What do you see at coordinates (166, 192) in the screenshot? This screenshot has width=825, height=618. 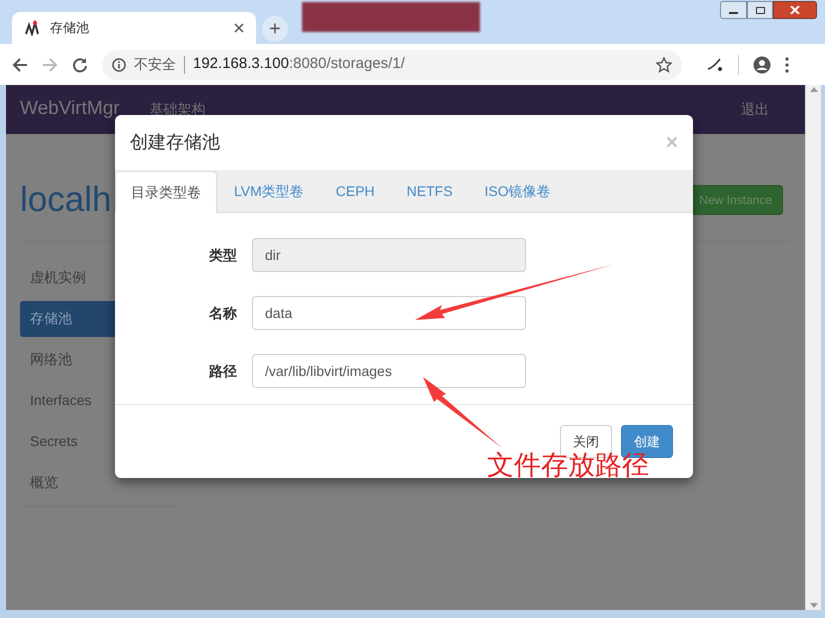 I see `tab: 目录类型卷` at bounding box center [166, 192].